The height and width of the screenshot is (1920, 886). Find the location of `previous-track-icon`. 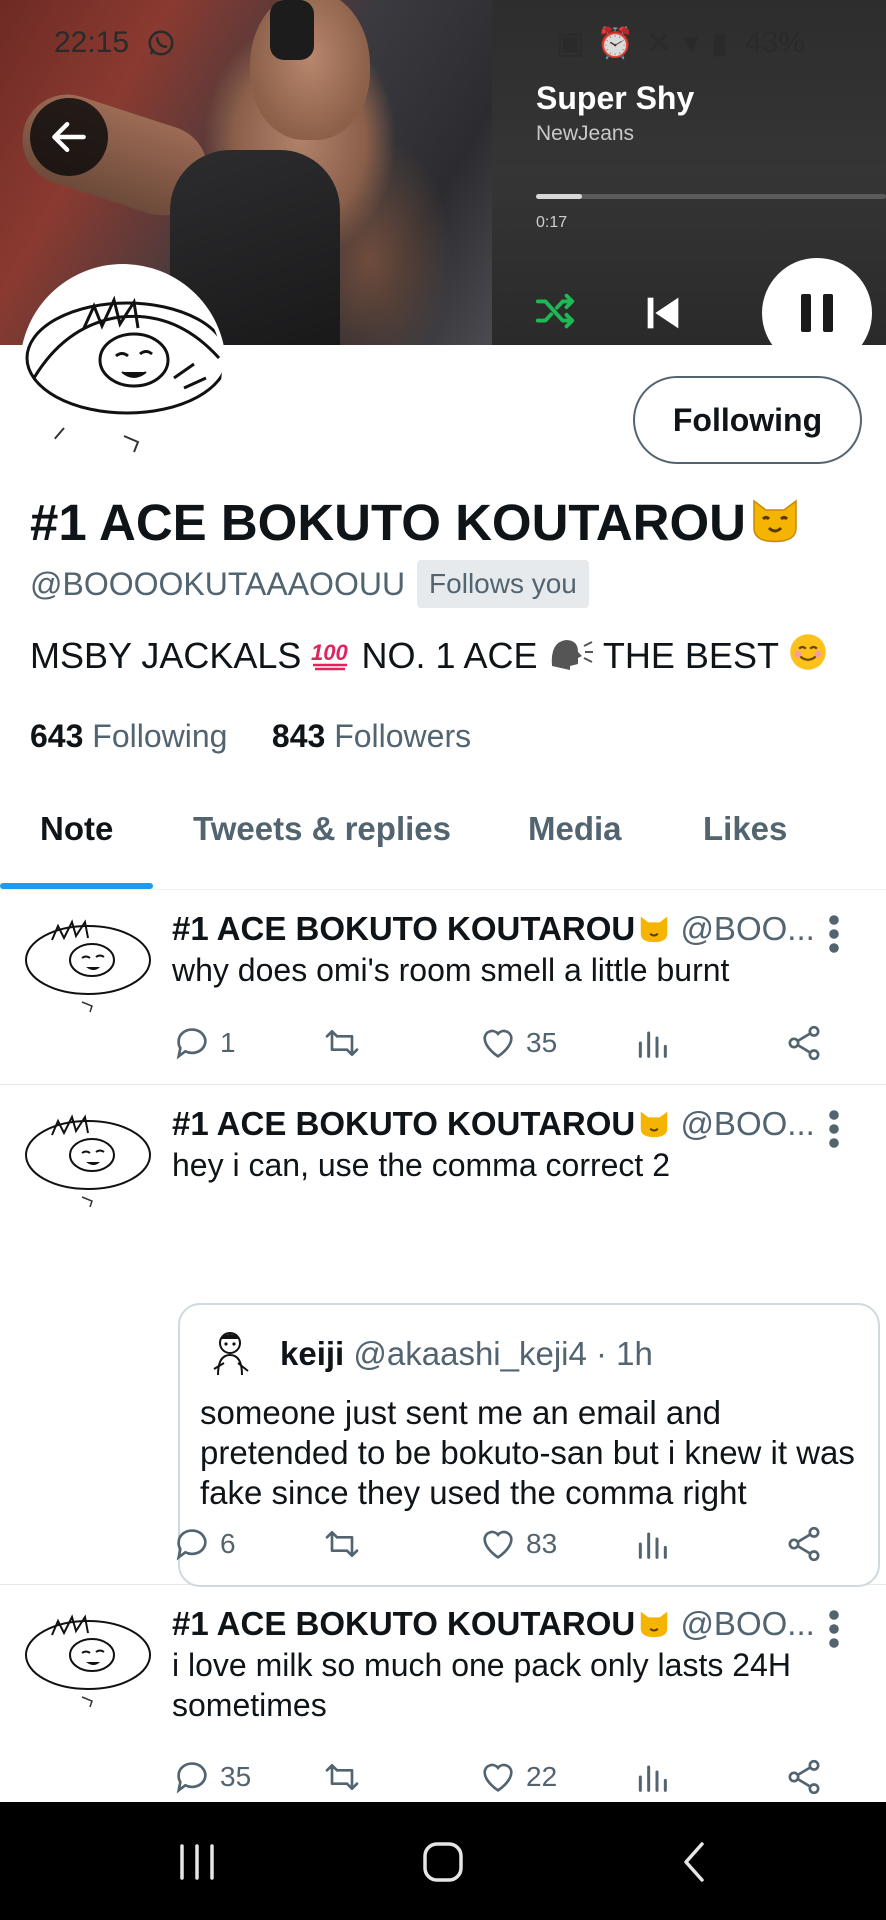

previous-track-icon is located at coordinates (663, 313).